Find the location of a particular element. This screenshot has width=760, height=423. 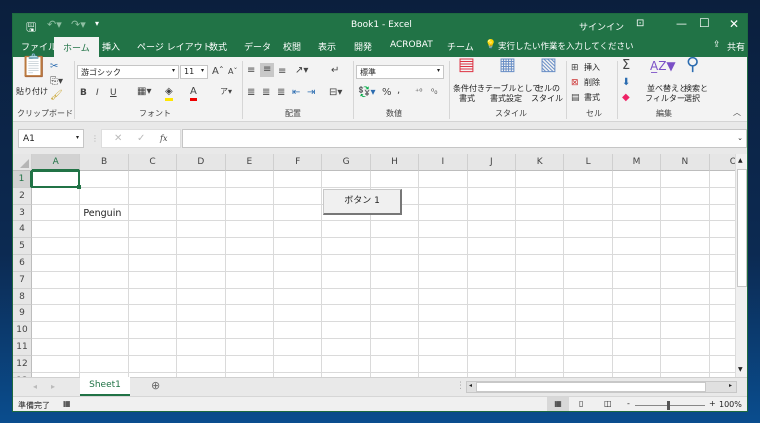

tab-file: ファイル is located at coordinates (39, 46).